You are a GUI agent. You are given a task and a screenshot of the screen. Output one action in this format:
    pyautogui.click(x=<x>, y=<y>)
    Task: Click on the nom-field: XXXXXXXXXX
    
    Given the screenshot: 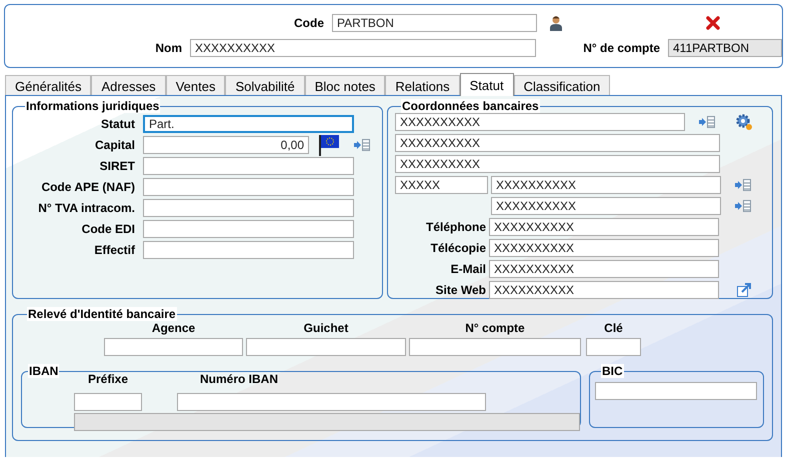 What is the action you would take?
    pyautogui.click(x=363, y=48)
    